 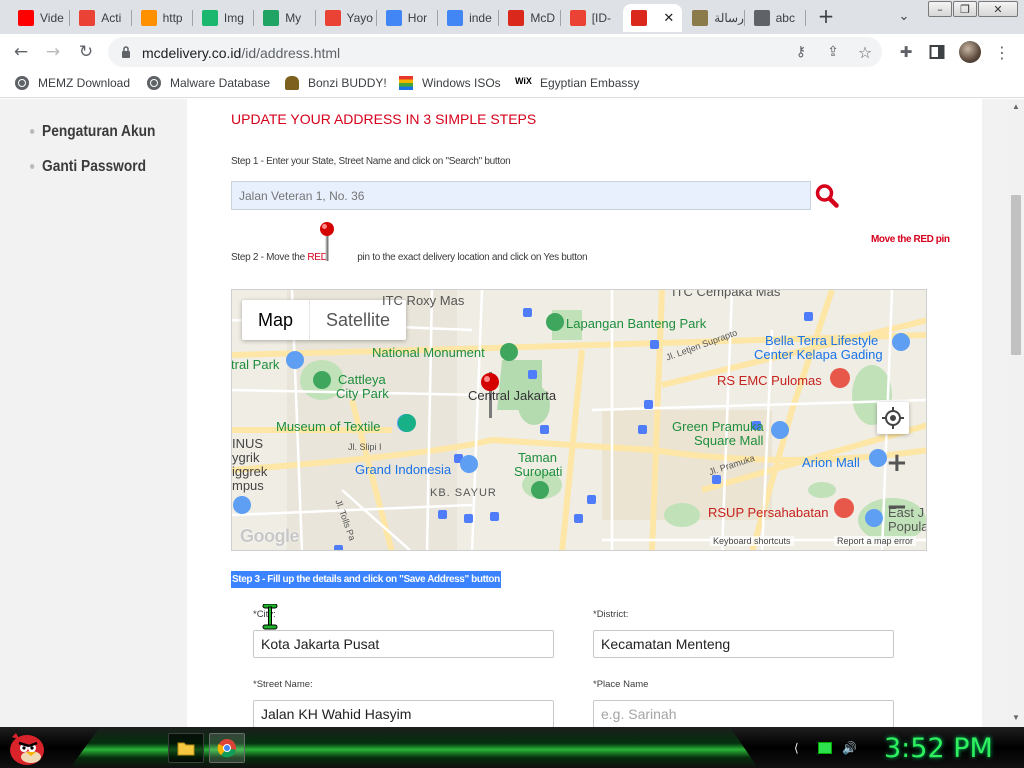 What do you see at coordinates (611, 614) in the screenshot?
I see `district-label: *District:` at bounding box center [611, 614].